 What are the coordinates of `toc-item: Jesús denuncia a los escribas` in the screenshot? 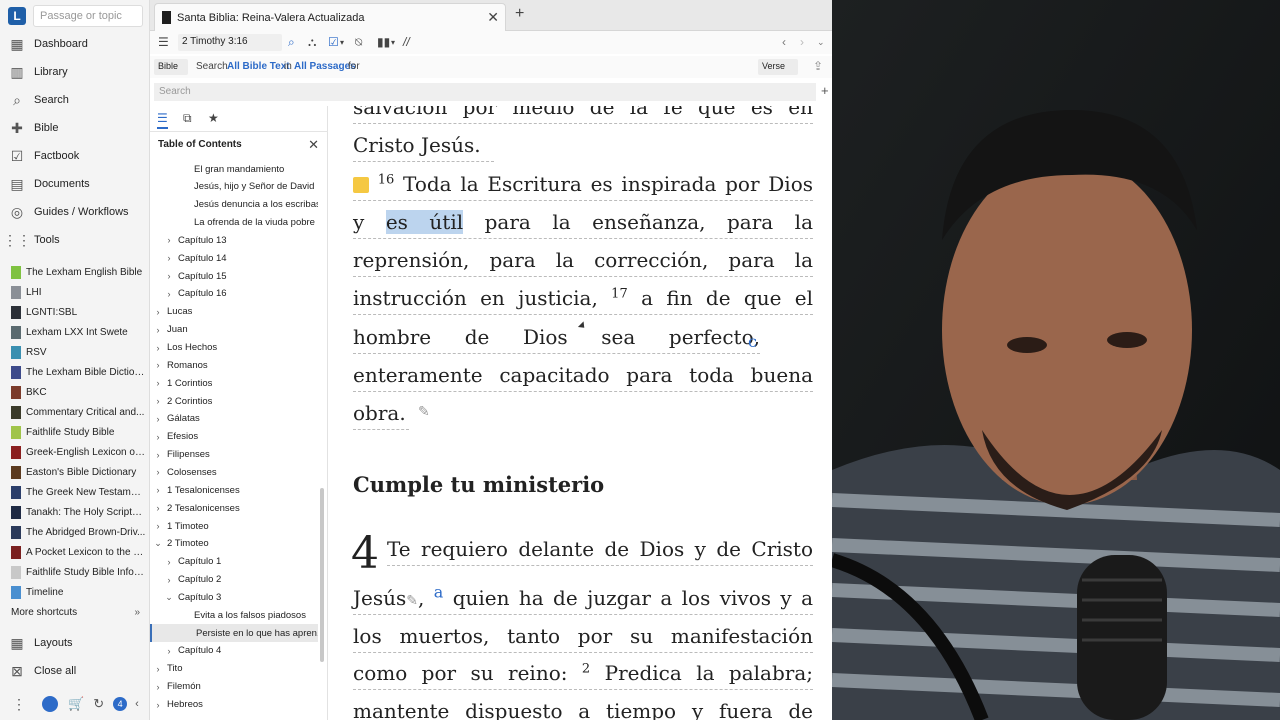 It's located at (234, 205).